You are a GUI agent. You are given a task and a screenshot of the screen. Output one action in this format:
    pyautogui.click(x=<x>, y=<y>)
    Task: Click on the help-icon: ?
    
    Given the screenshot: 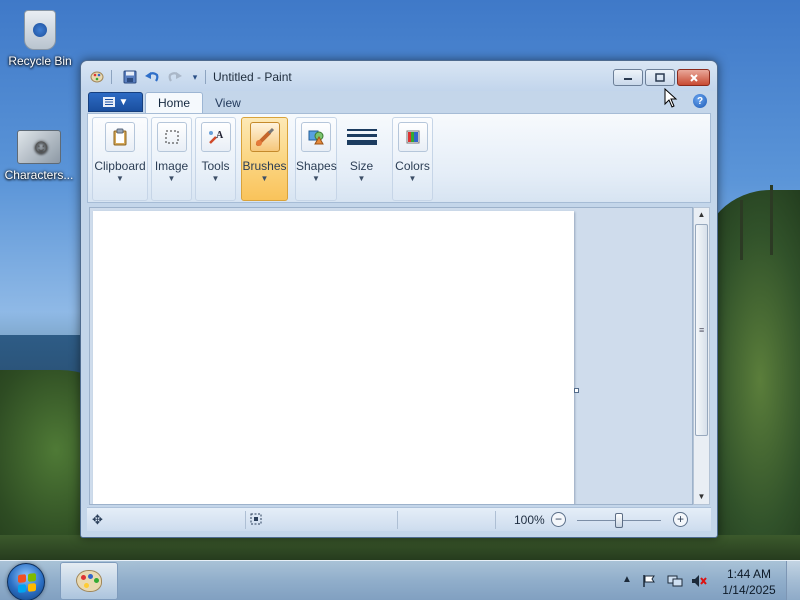 What is the action you would take?
    pyautogui.click(x=700, y=101)
    